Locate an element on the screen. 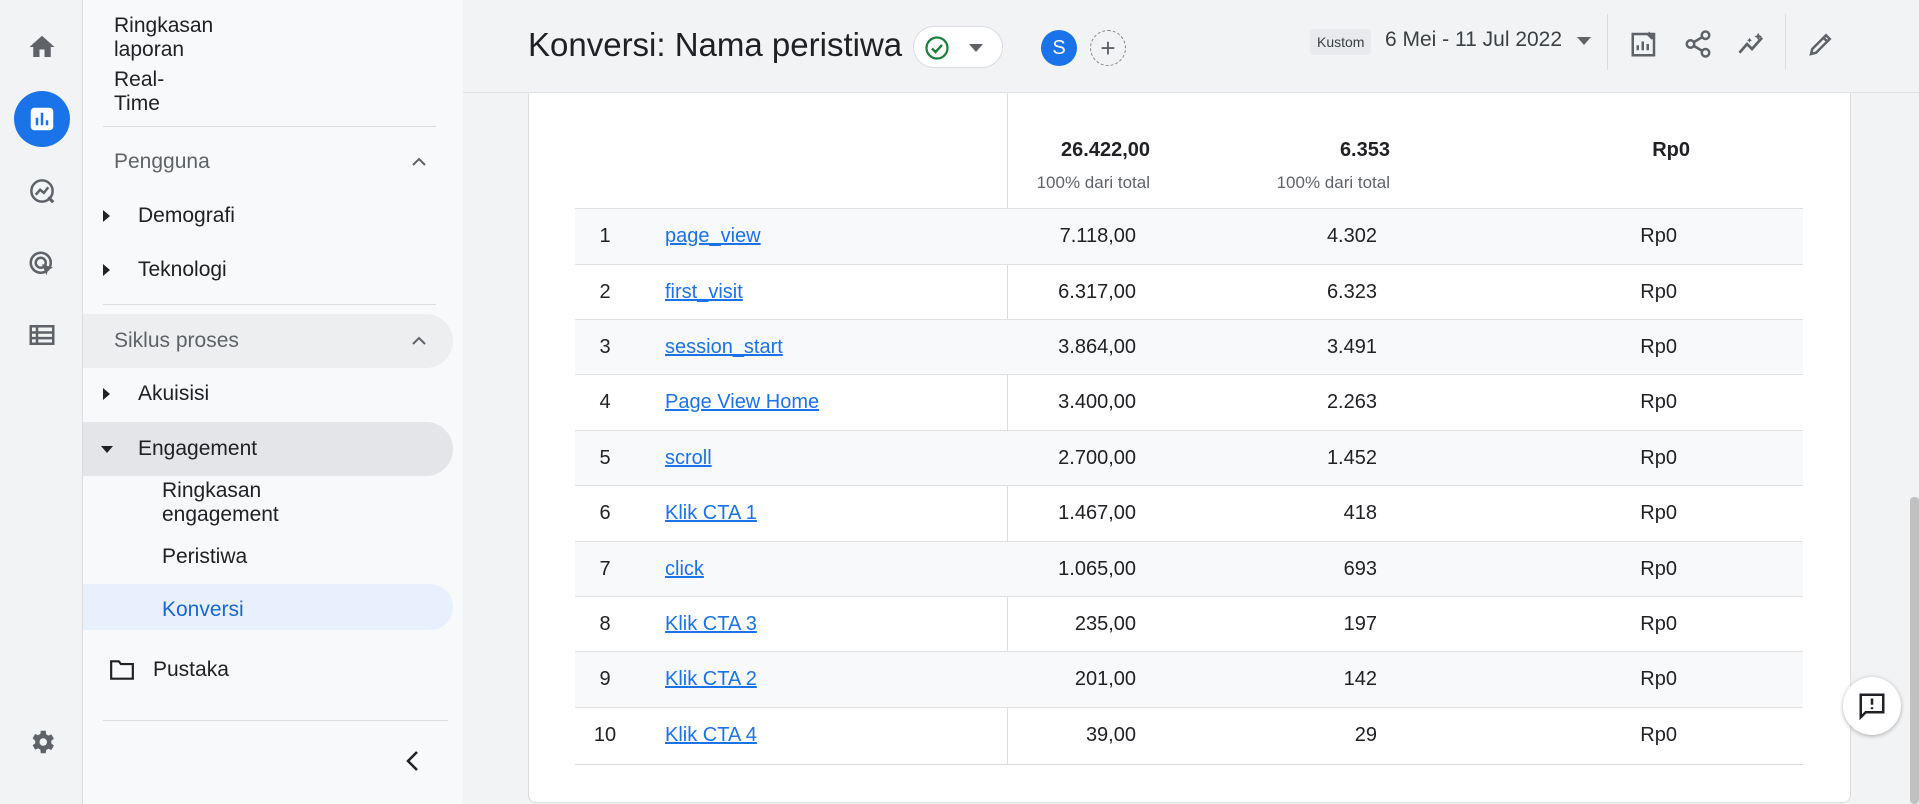 This screenshot has width=1919, height=804. nav-section-users: Pengguna is located at coordinates (263, 162).